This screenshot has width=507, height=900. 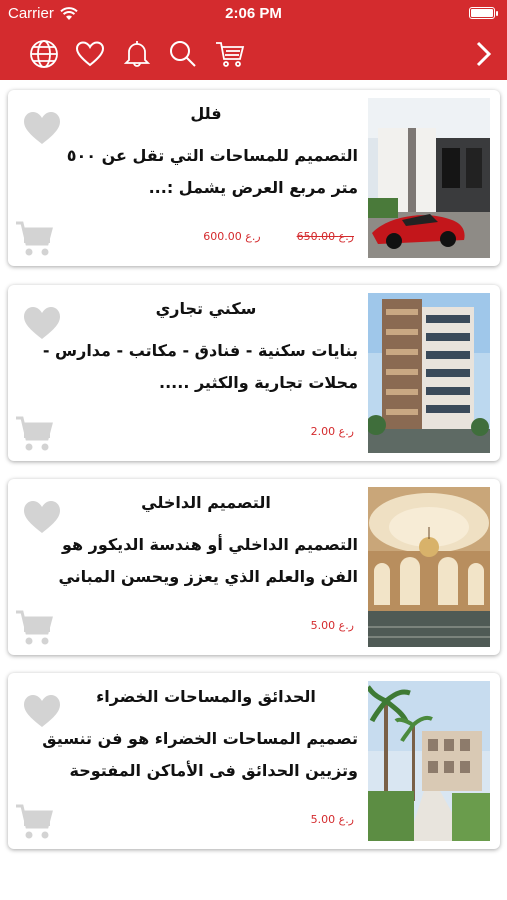 What do you see at coordinates (278, 236) in the screenshot?
I see `price-row: 600.00 ر.ع 650.00 ر.ع` at bounding box center [278, 236].